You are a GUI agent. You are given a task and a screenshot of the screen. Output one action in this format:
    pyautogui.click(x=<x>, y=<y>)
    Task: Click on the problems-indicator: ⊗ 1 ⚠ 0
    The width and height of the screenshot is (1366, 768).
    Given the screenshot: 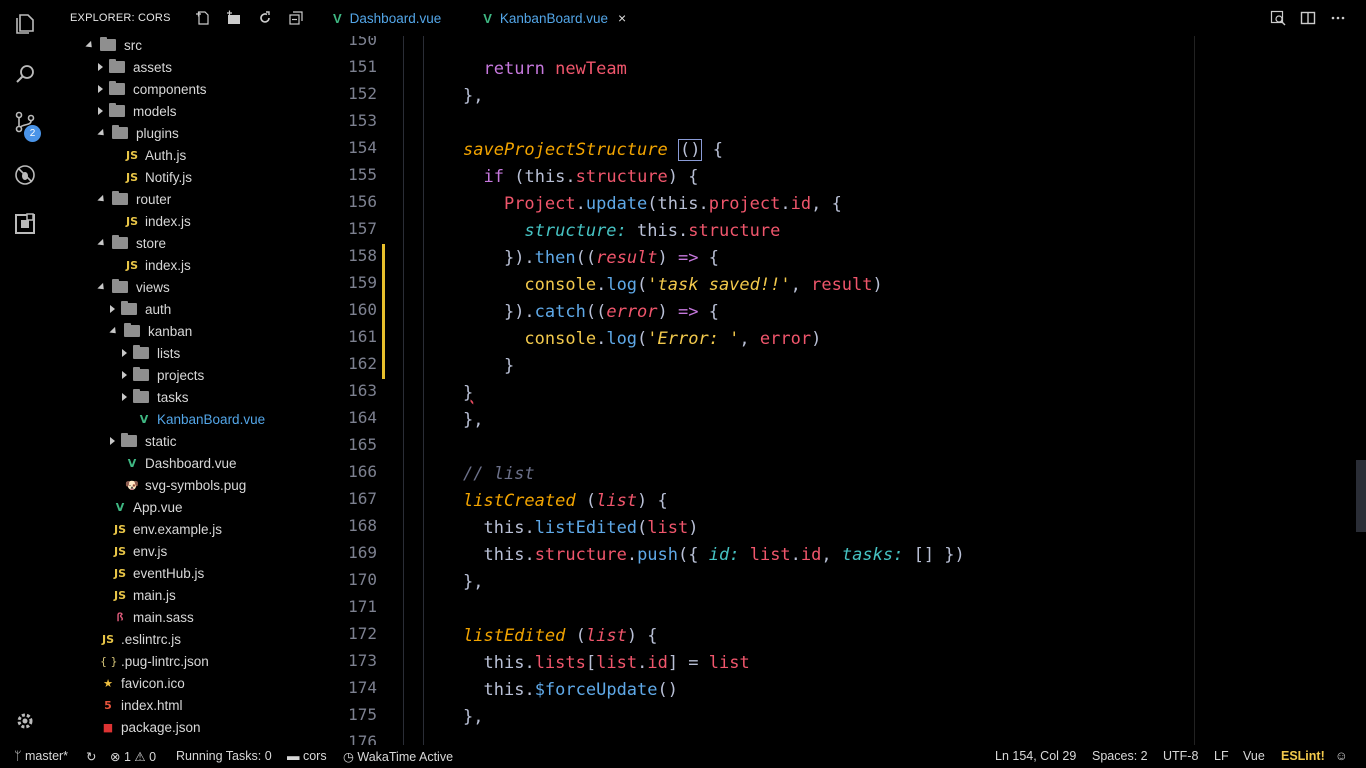 What is the action you would take?
    pyautogui.click(x=133, y=756)
    